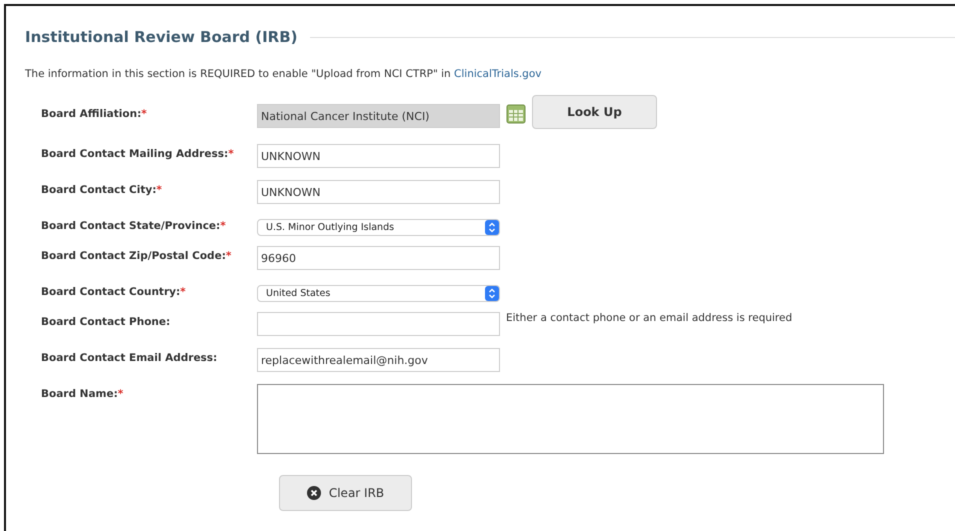 The width and height of the screenshot is (955, 531). I want to click on field-label: Board Affiliation:*, so click(94, 113).